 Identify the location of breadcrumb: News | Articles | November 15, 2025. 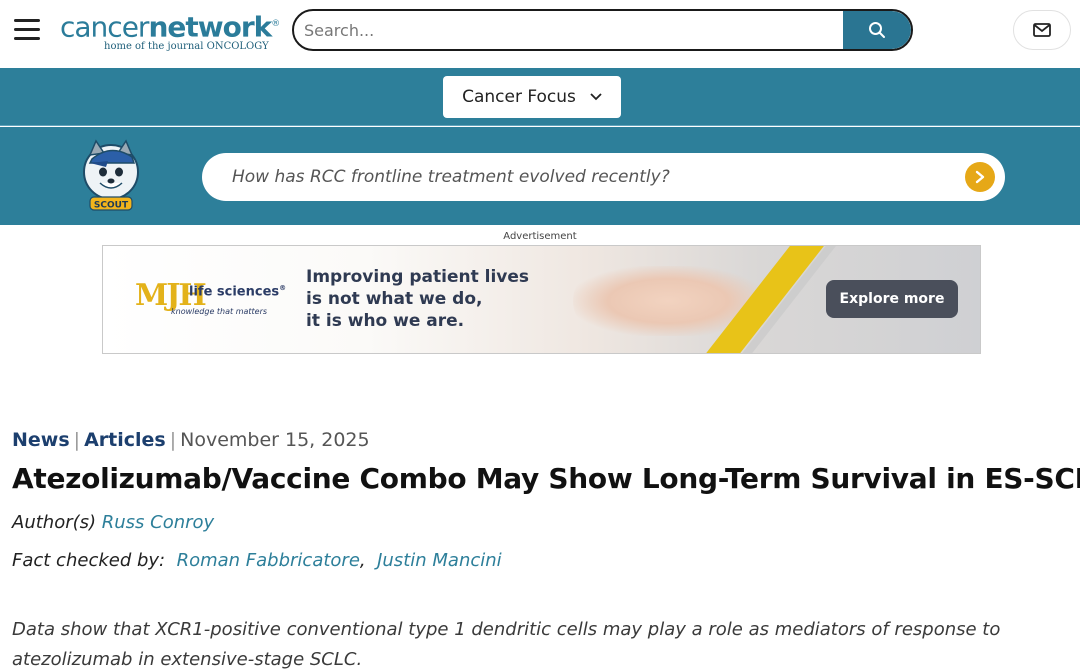
(191, 440).